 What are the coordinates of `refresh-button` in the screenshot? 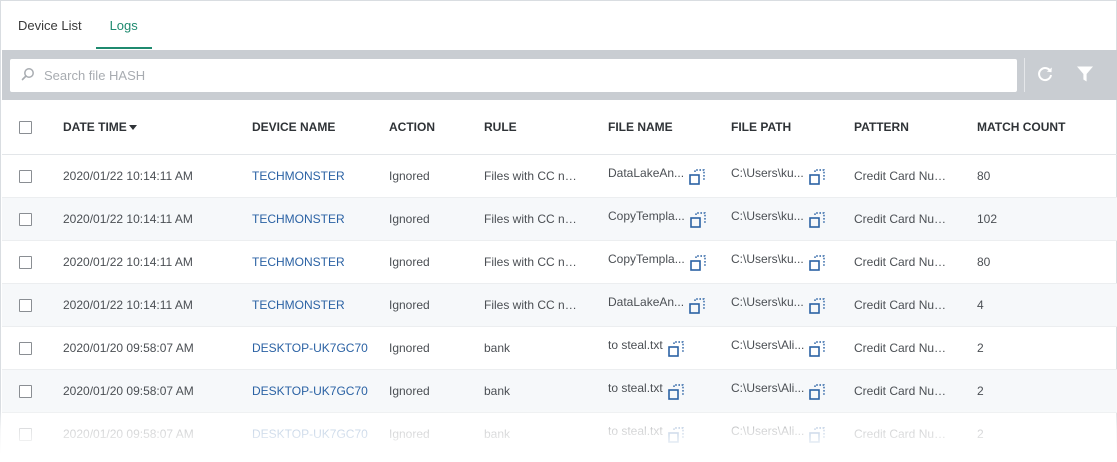 It's located at (1045, 75).